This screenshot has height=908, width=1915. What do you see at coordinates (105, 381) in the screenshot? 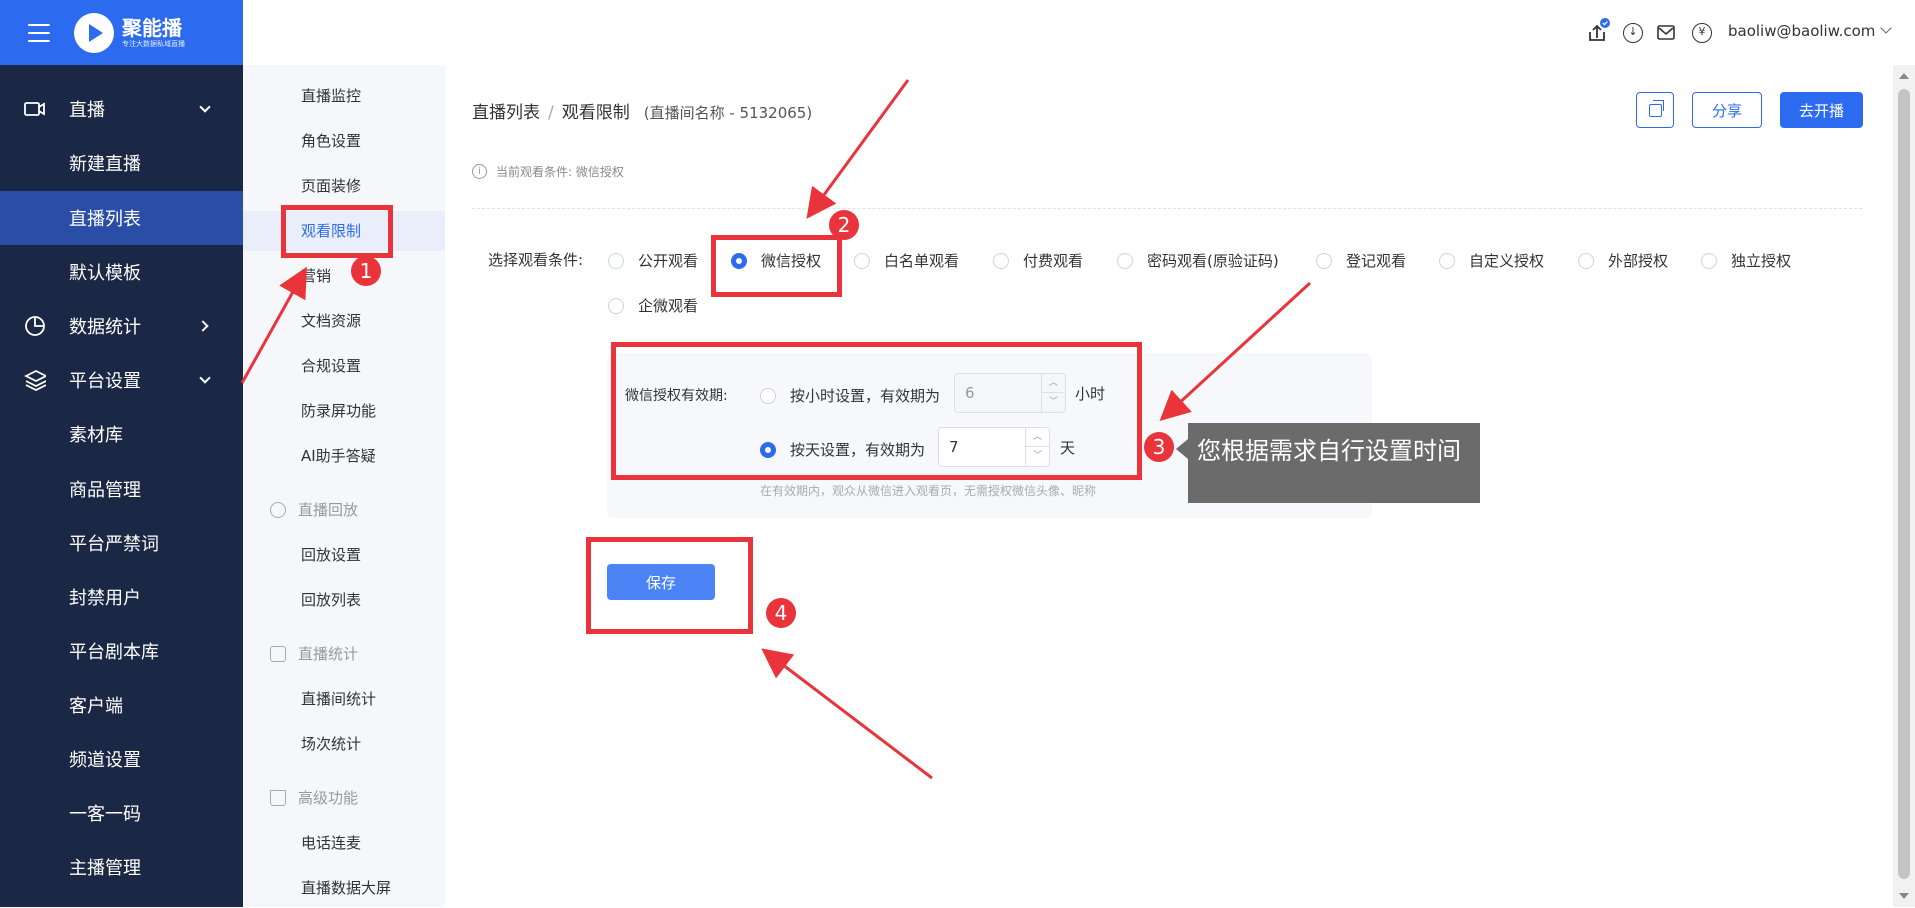
I see `sidebar-item-label: 平台设置` at bounding box center [105, 381].